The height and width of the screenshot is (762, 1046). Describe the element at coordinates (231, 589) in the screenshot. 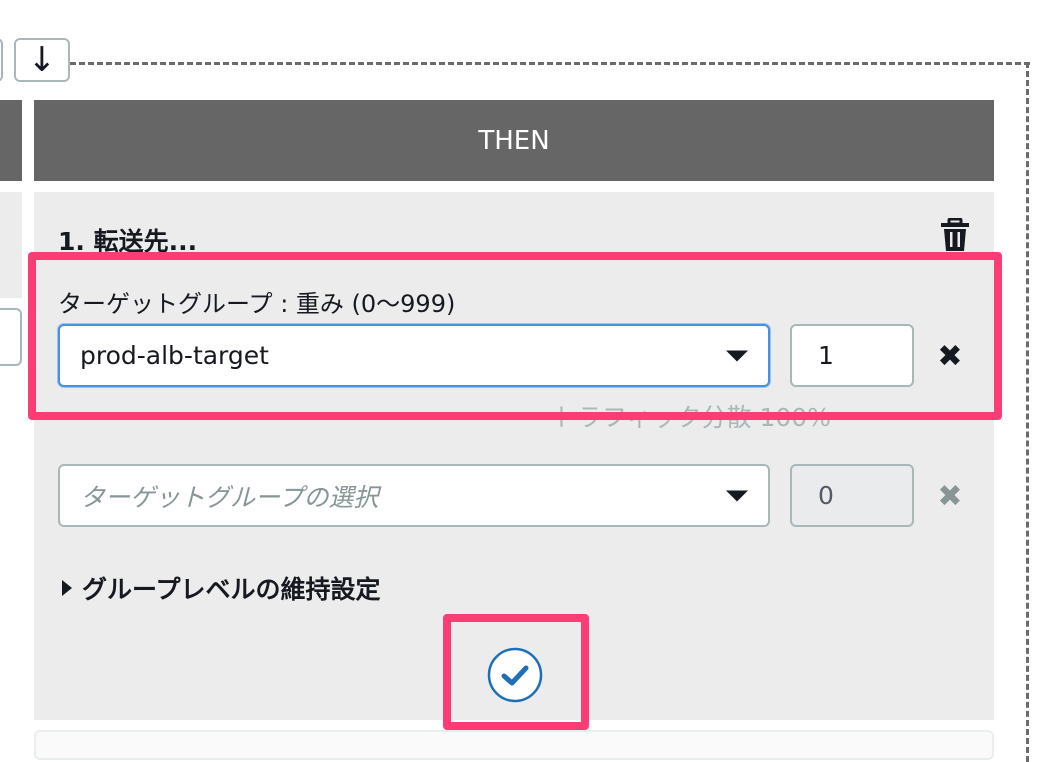

I see `group-stickiness-label: グループレベルの維持設定` at that location.